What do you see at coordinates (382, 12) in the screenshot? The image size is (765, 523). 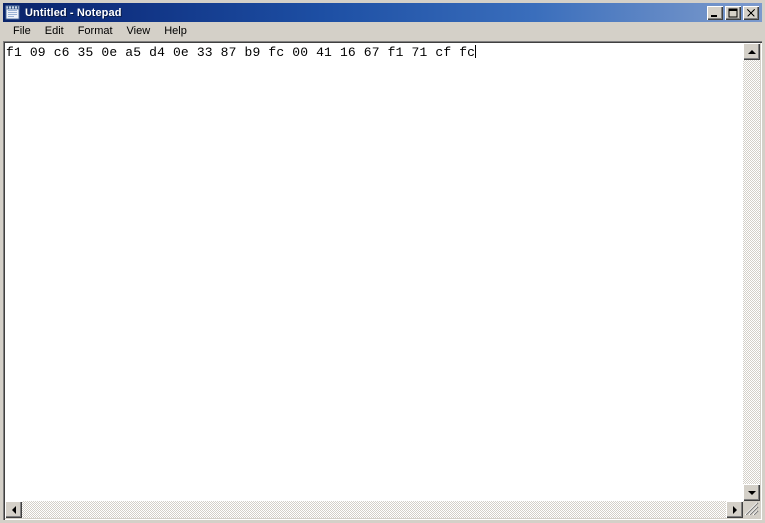 I see `title-bar: Untitled - Notepad` at bounding box center [382, 12].